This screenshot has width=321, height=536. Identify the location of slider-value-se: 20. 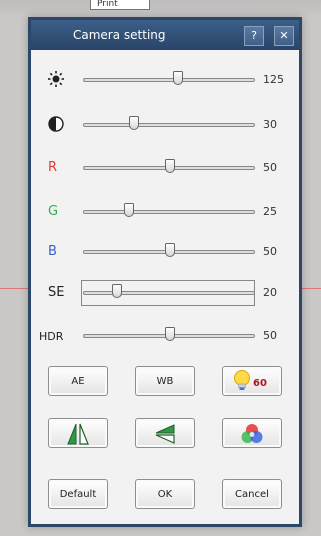
(270, 292).